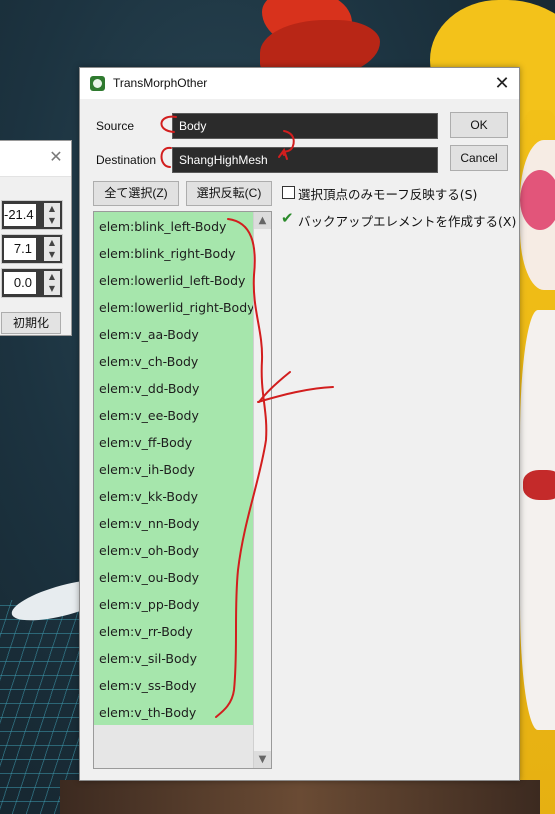  Describe the element at coordinates (147, 712) in the screenshot. I see `list-item: elem:v_th-Body` at that location.